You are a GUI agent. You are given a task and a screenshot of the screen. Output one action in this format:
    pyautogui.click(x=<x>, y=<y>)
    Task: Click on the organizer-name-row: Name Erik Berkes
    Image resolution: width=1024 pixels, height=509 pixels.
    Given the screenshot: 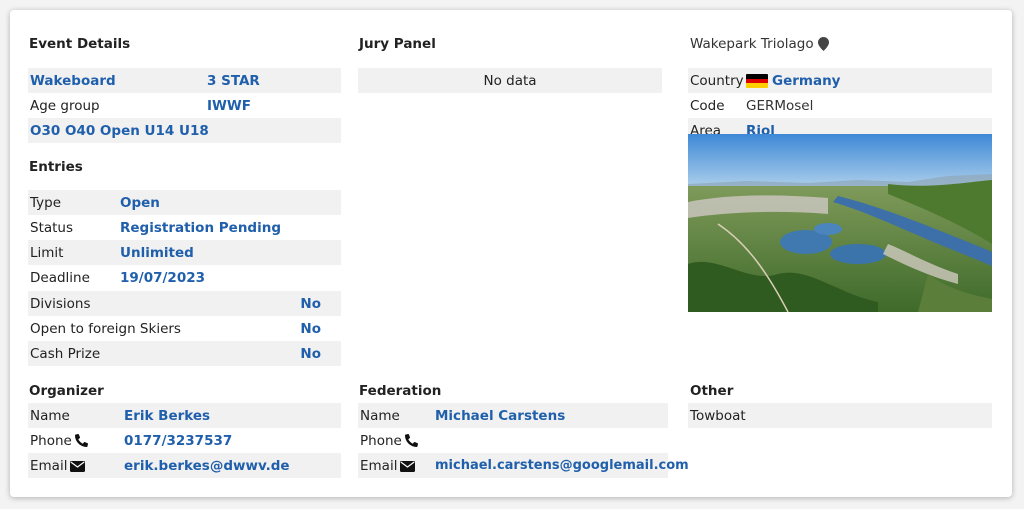 What is the action you would take?
    pyautogui.click(x=184, y=415)
    